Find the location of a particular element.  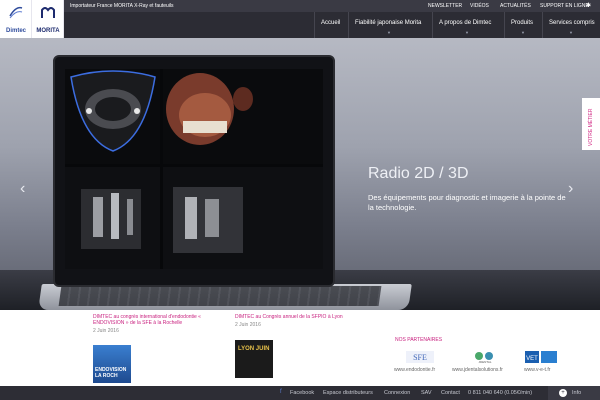

partner-url: www.v-e-t.fr is located at coordinates (537, 370).